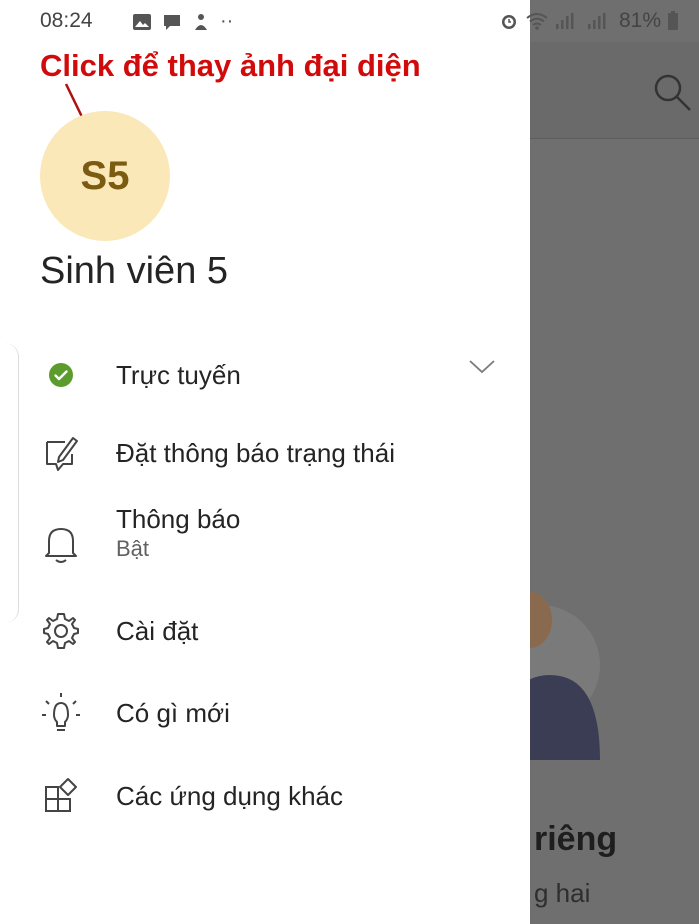  I want to click on bell-icon, so click(61, 543).